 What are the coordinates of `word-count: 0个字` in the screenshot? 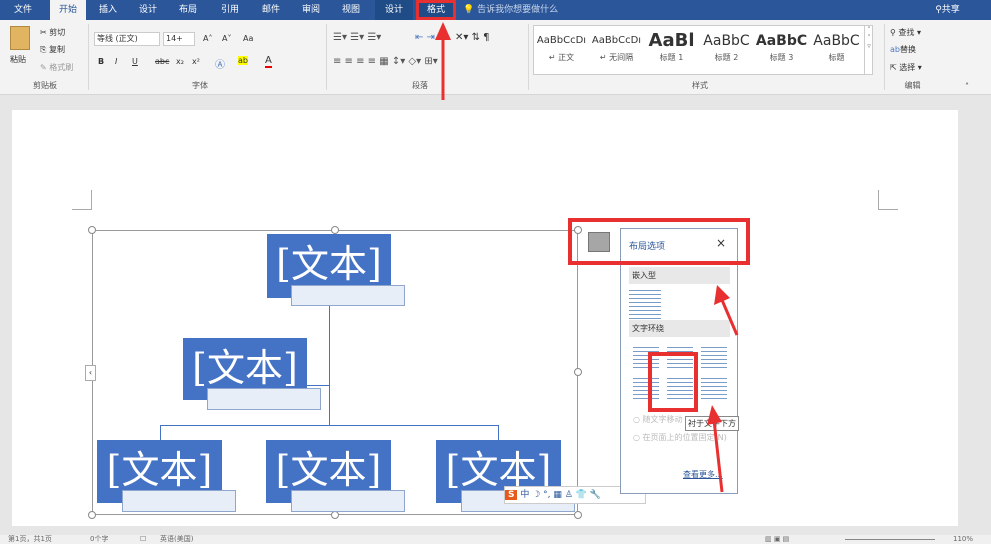 It's located at (99, 539).